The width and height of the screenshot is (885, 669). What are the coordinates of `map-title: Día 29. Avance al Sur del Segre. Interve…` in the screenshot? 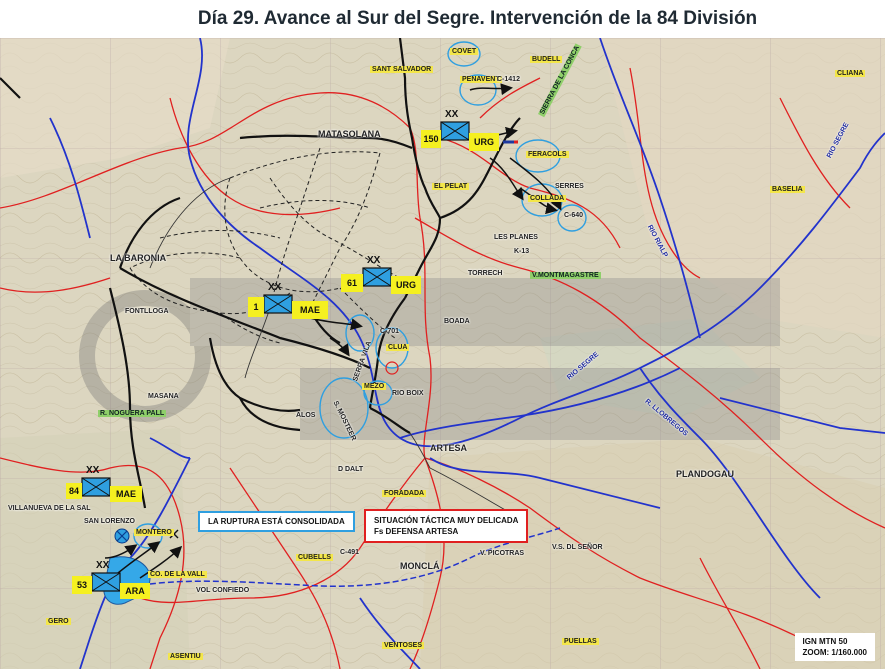 It's located at (477, 18).